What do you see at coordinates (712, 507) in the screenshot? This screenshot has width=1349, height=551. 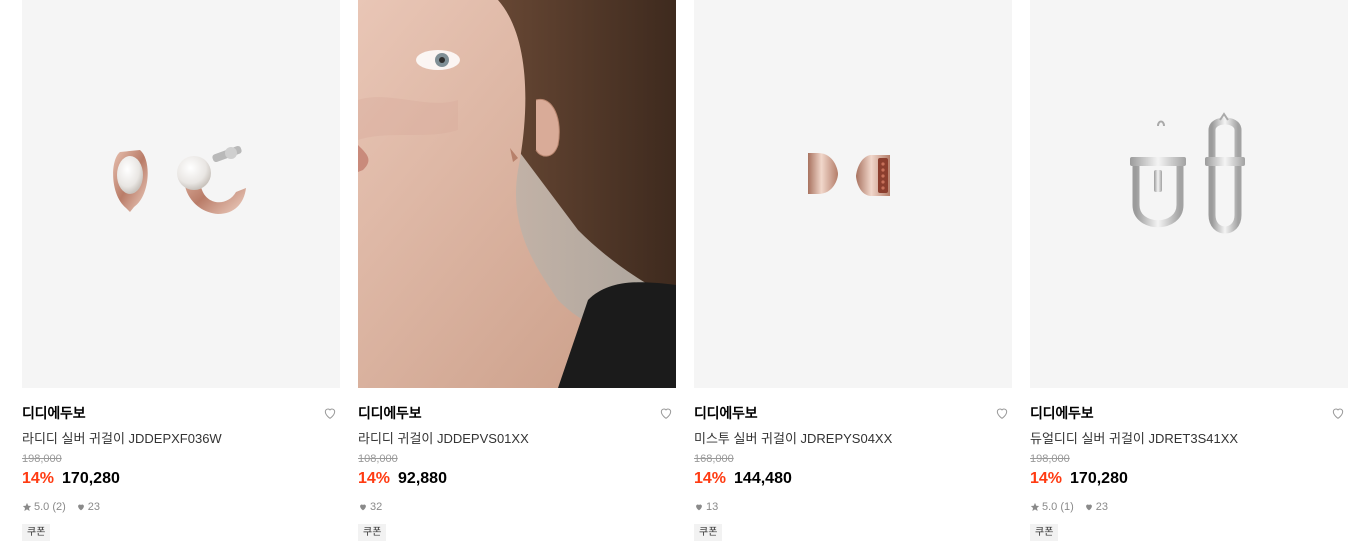 I see `likes-count: 13` at bounding box center [712, 507].